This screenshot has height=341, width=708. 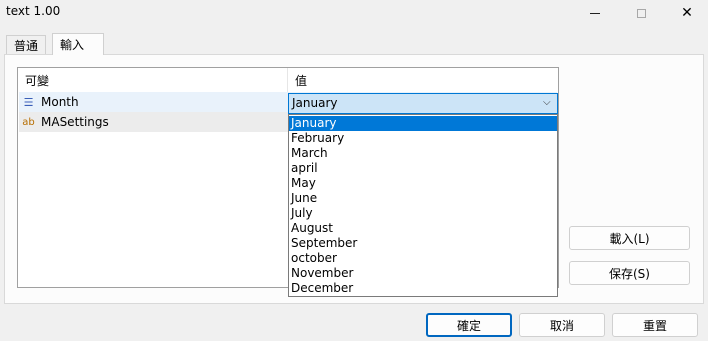 I want to click on load-button: 載入(L), so click(x=629, y=238).